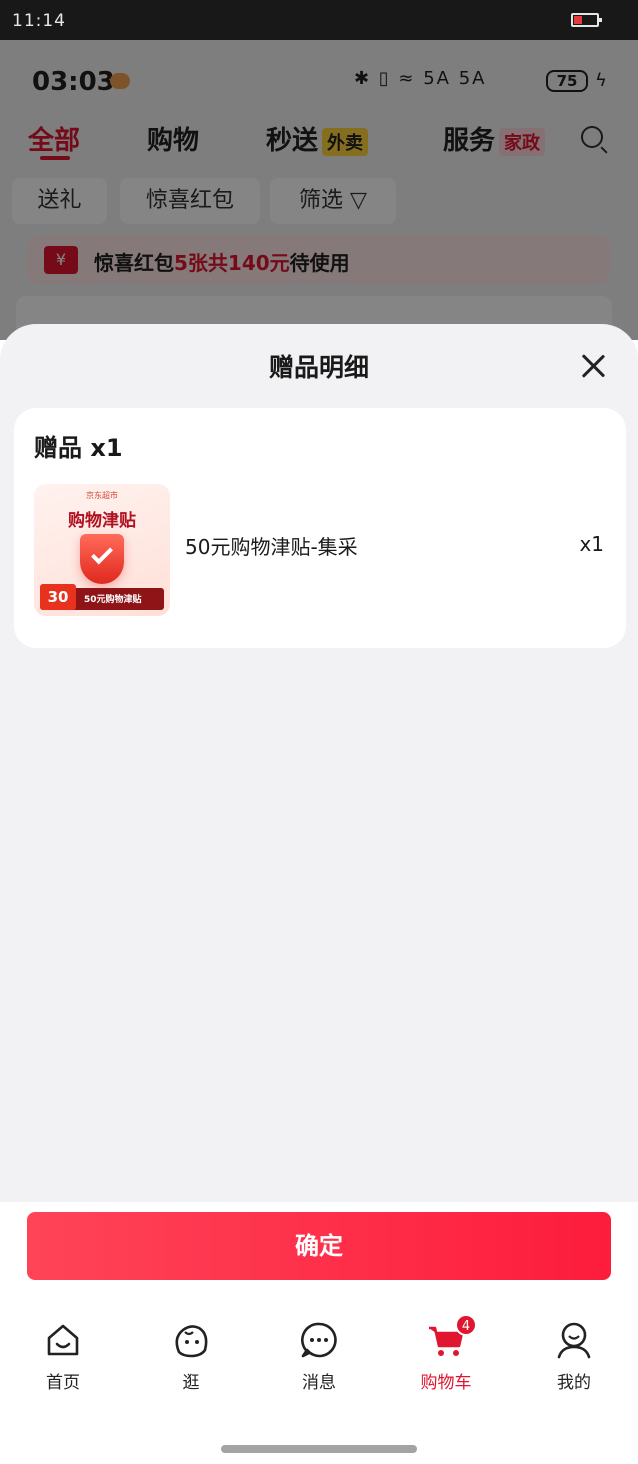  Describe the element at coordinates (113, 600) in the screenshot. I see `thumbnail-badge-text: 50元购物津贴` at that location.